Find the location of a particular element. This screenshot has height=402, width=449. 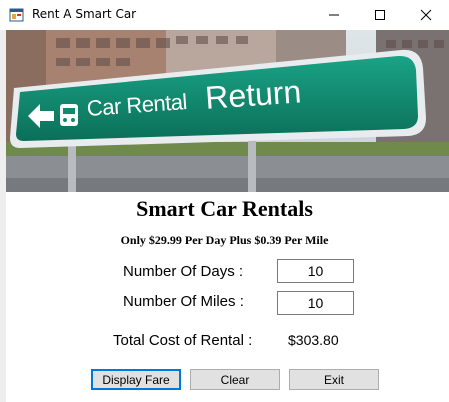

display-fare-button: Display Fare is located at coordinates (136, 379).